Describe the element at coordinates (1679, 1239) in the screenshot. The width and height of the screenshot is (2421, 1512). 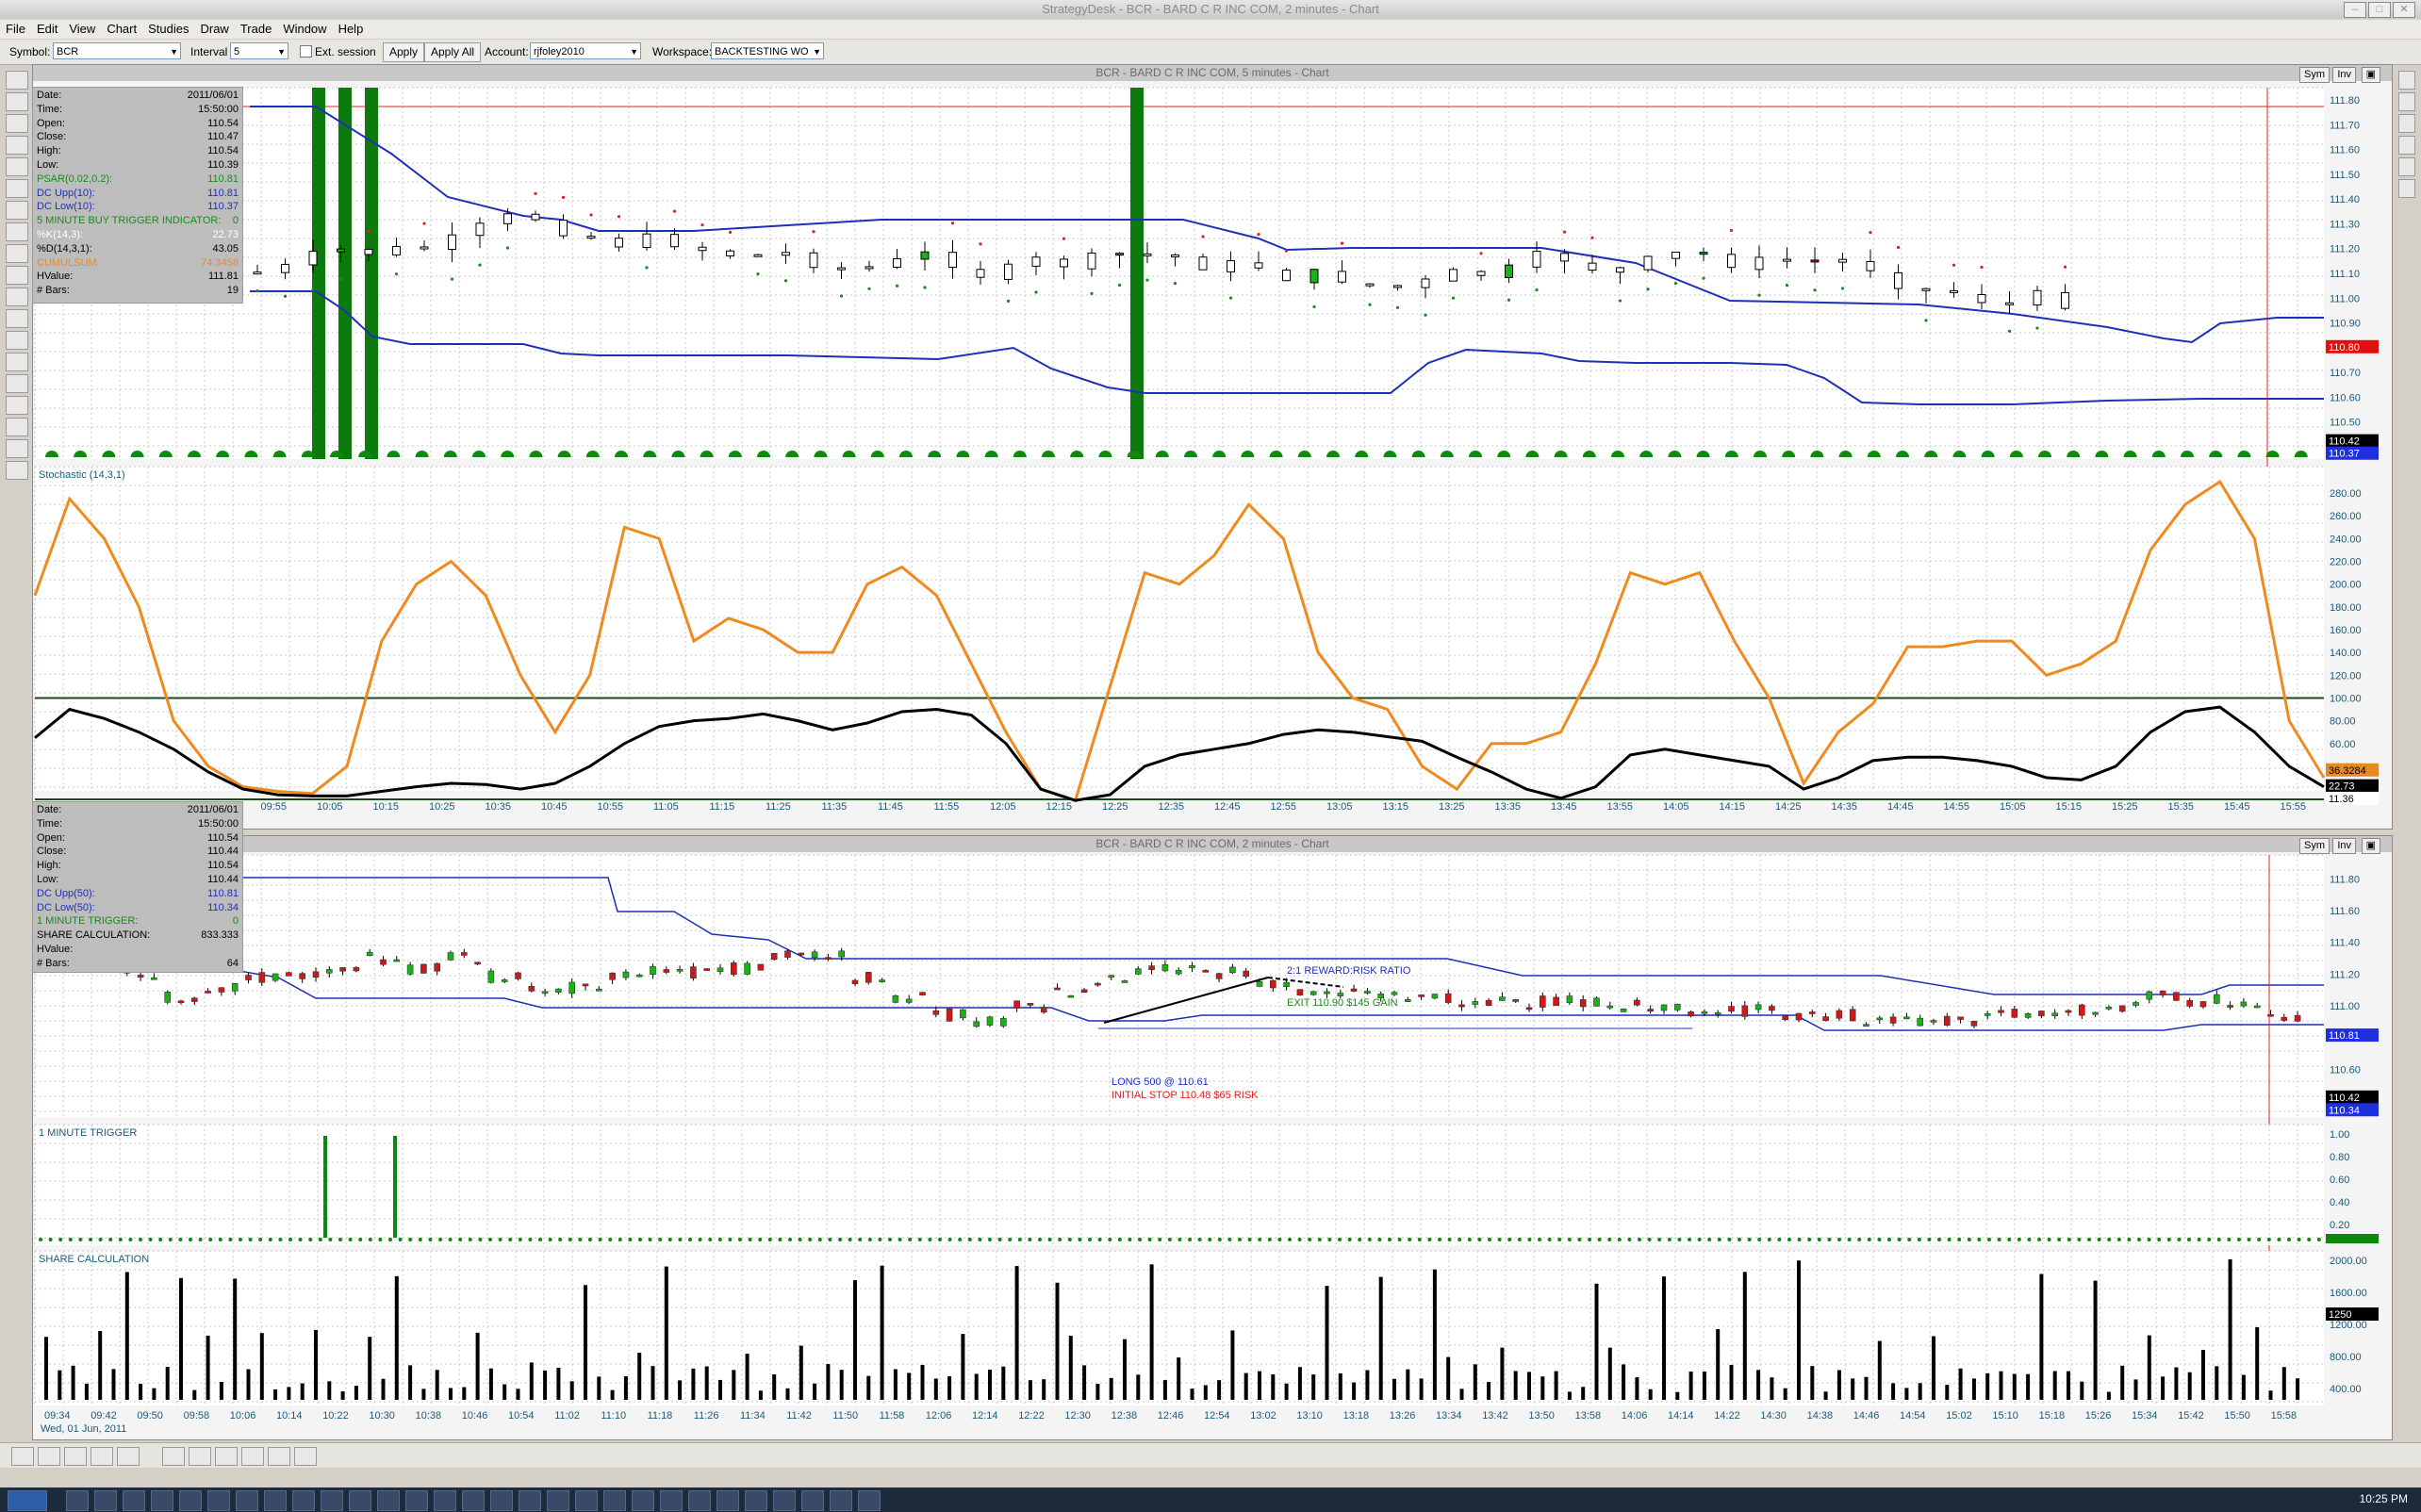
I see `trigger-dot` at that location.